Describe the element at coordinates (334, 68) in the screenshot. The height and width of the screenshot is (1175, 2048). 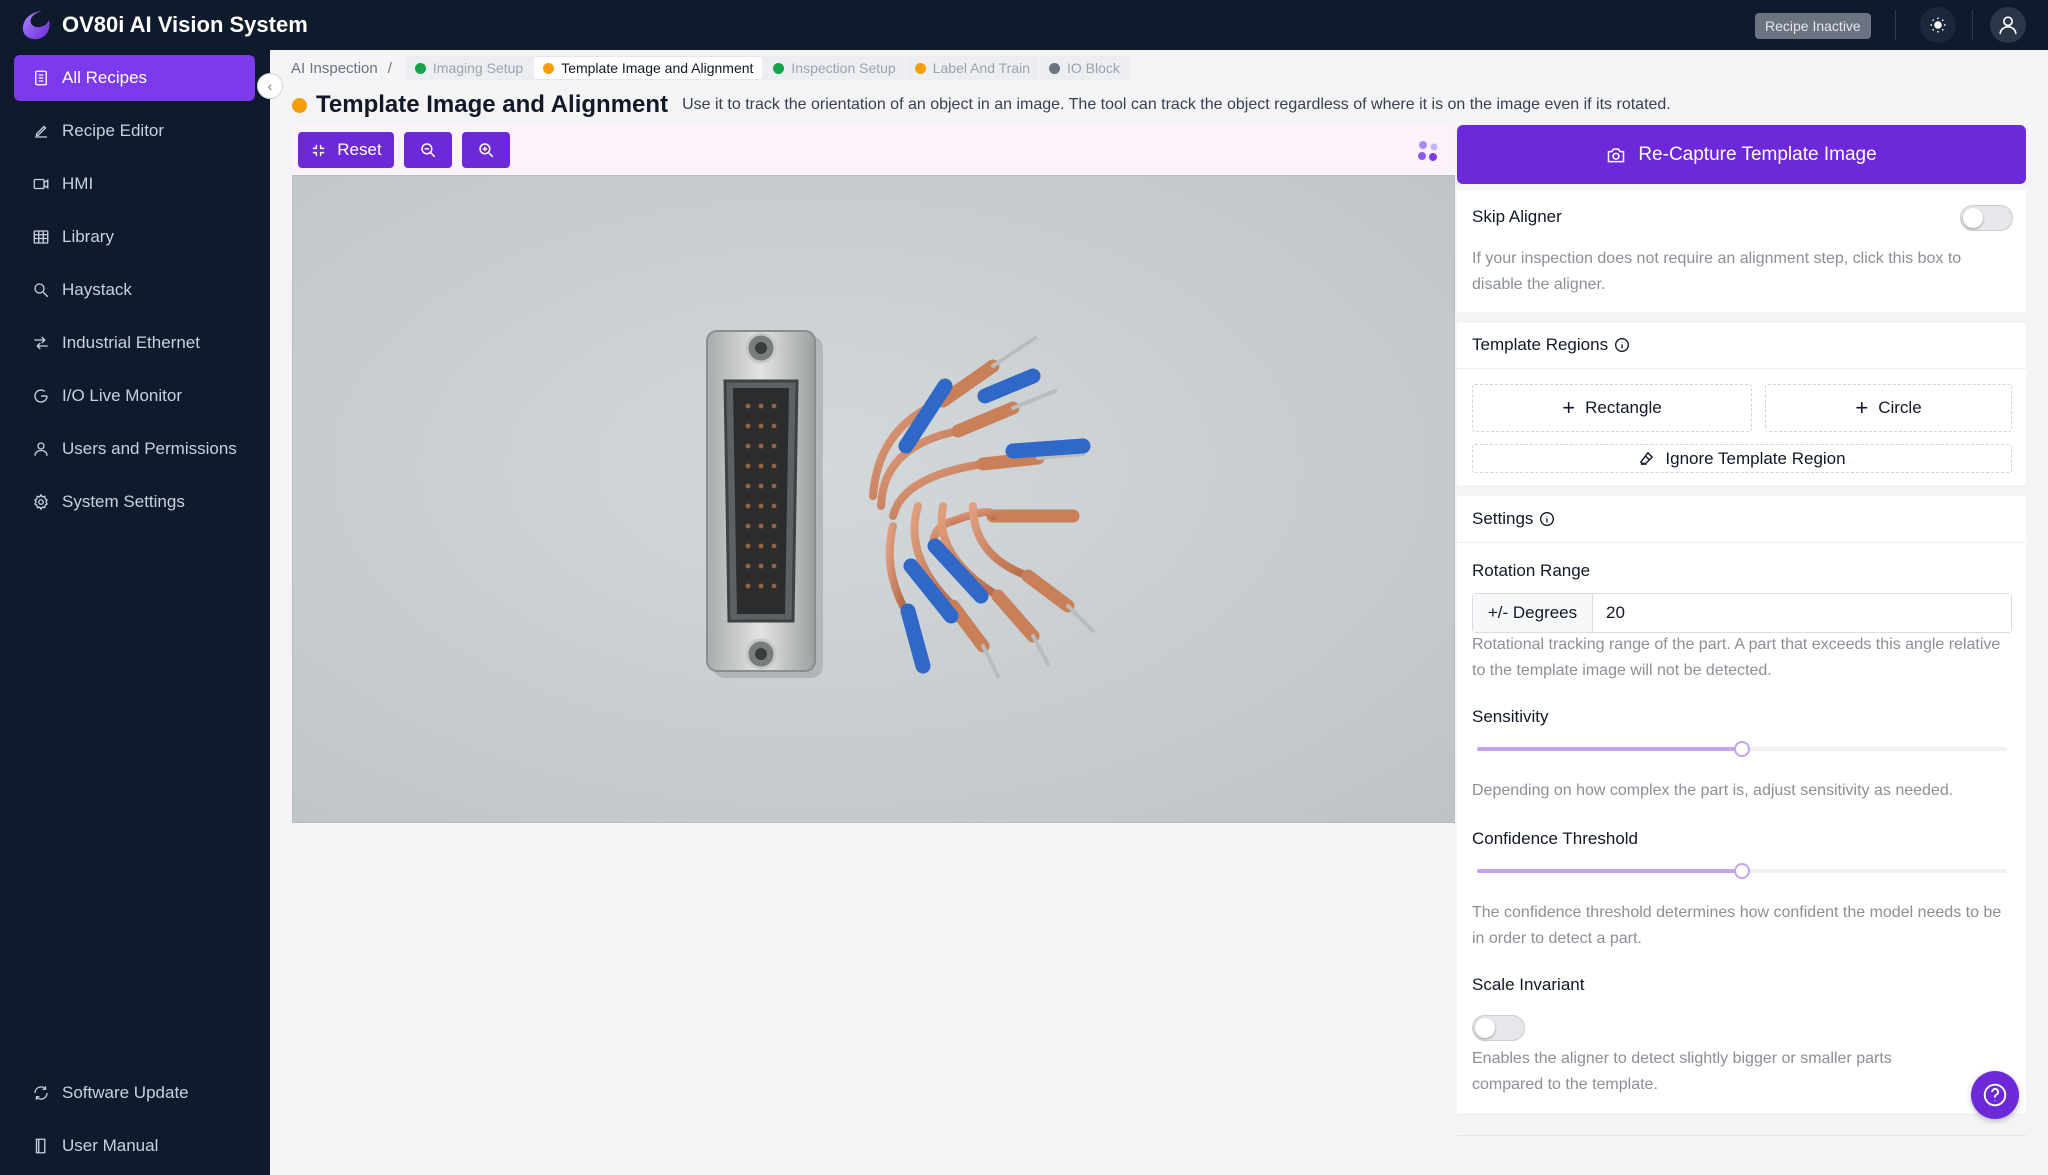
I see `breadcrumb-root: AI Inspection` at that location.